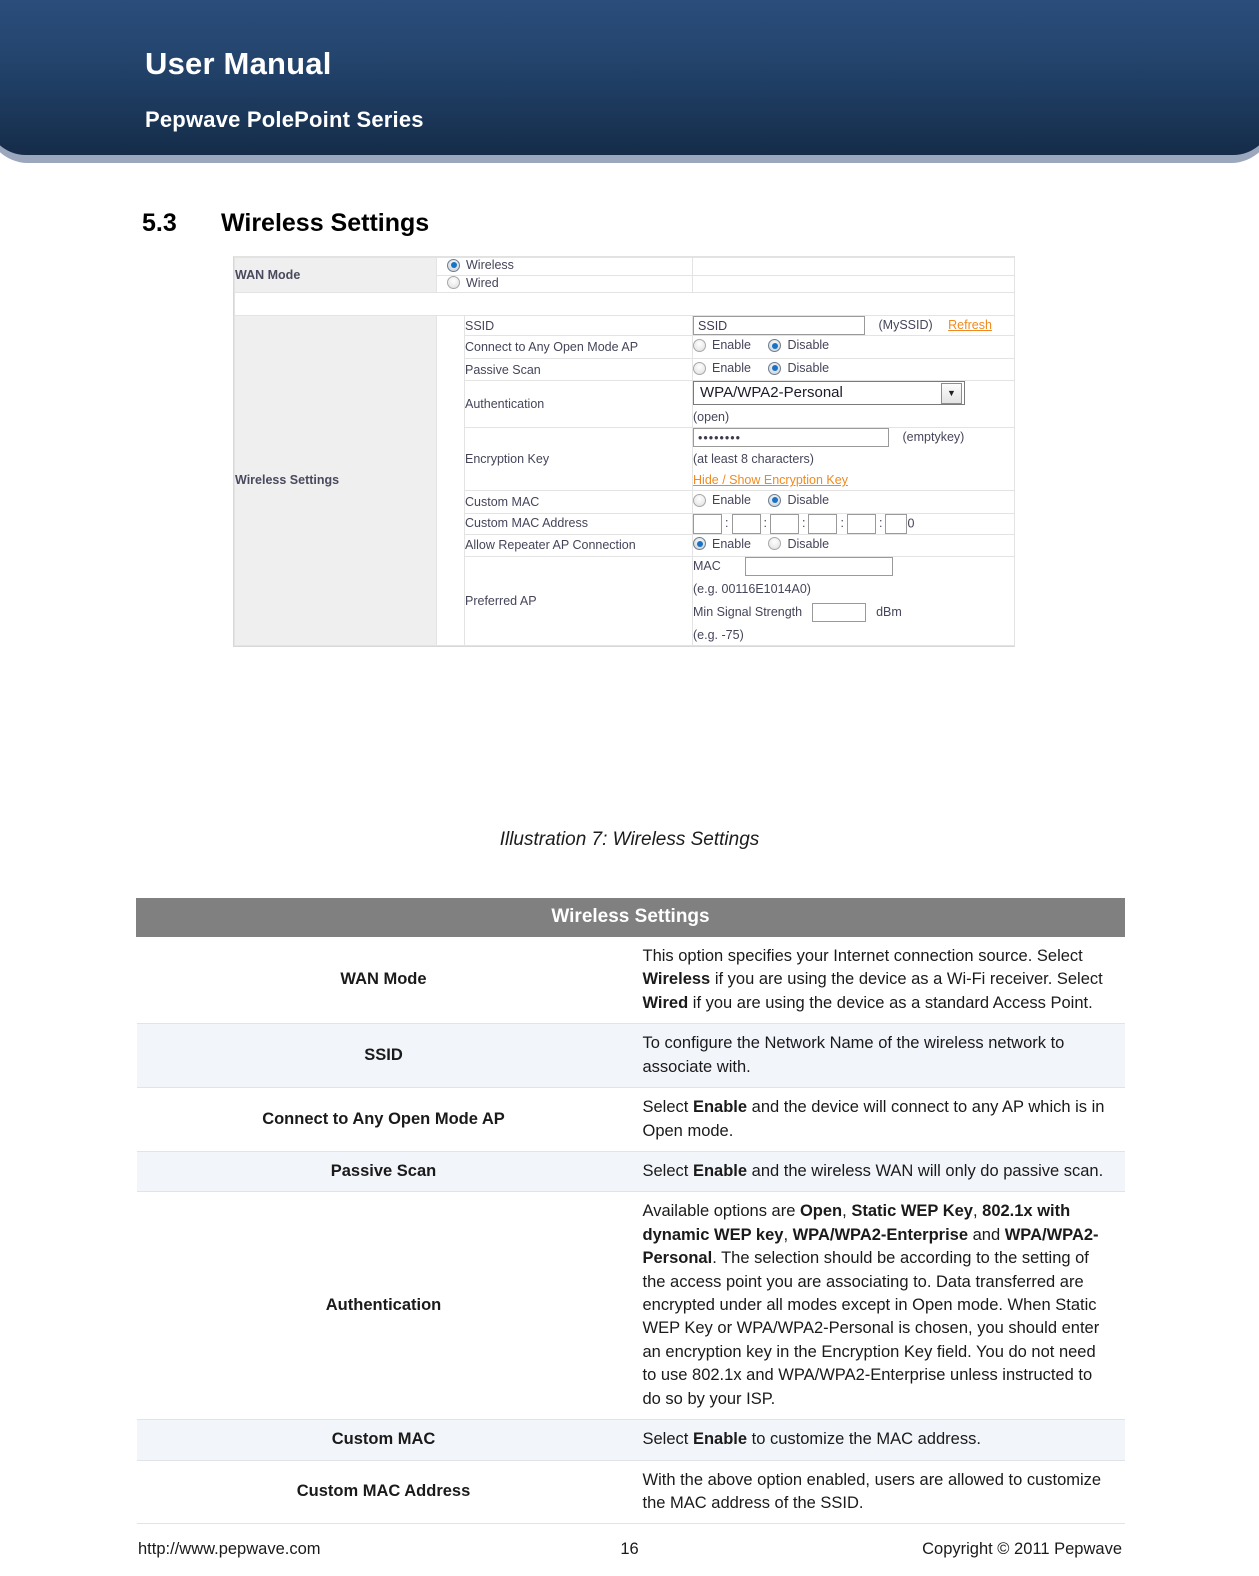 The image size is (1259, 1576). I want to click on wan-mode-wired-label: Wired, so click(482, 282).